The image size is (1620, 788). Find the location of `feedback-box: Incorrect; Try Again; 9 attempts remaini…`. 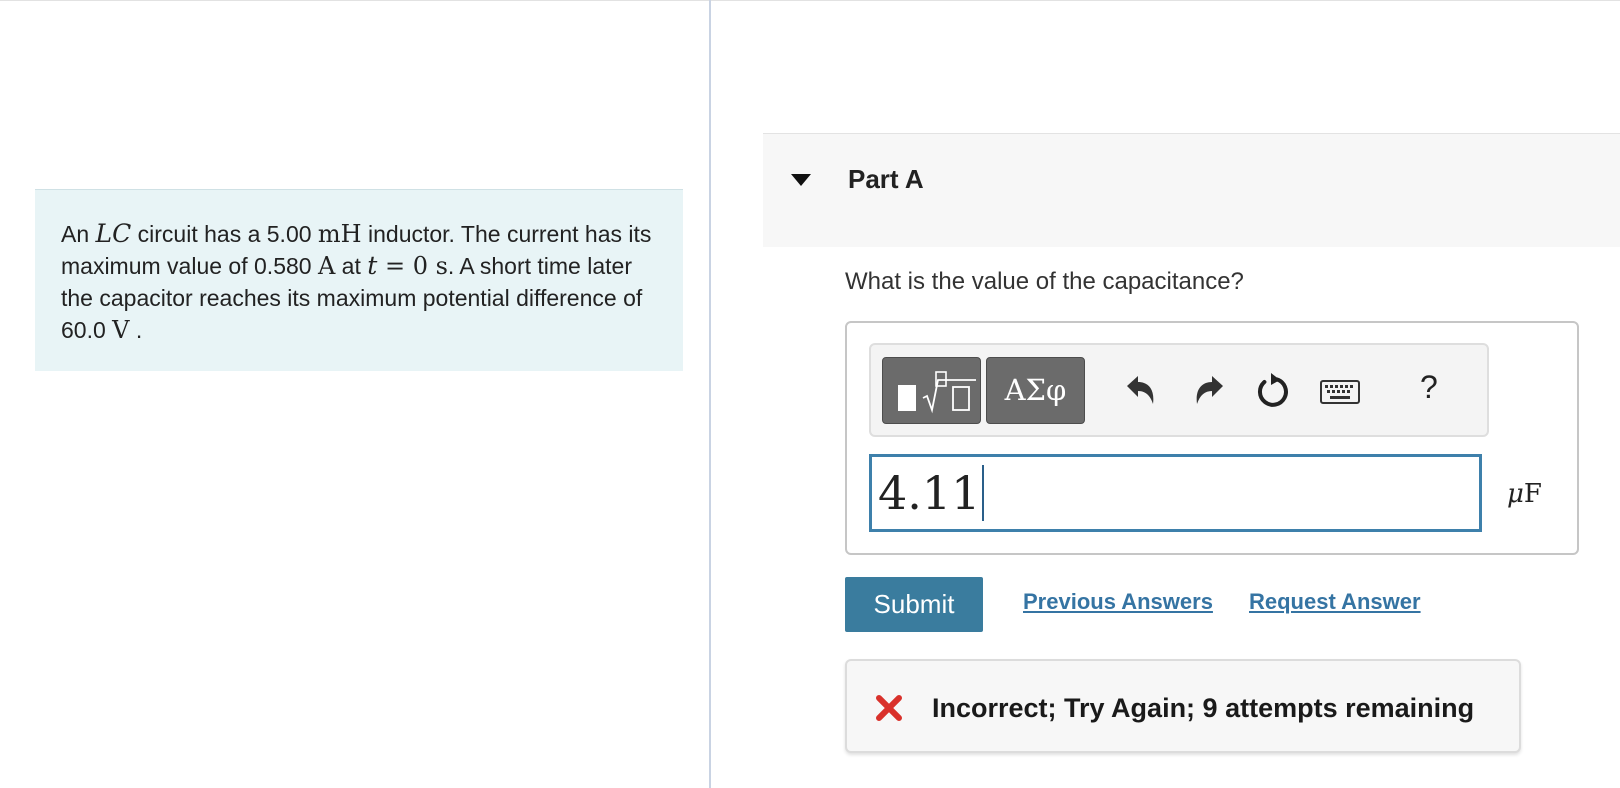

feedback-box: Incorrect; Try Again; 9 attempts remaini… is located at coordinates (1183, 706).